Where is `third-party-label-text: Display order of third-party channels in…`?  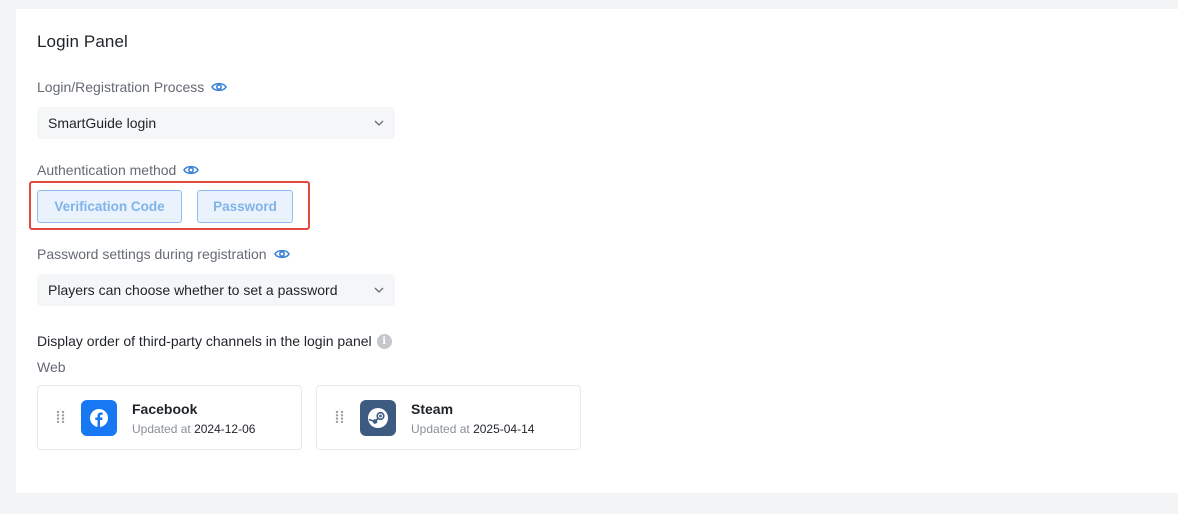
third-party-label-text: Display order of third-party channels in… is located at coordinates (204, 341).